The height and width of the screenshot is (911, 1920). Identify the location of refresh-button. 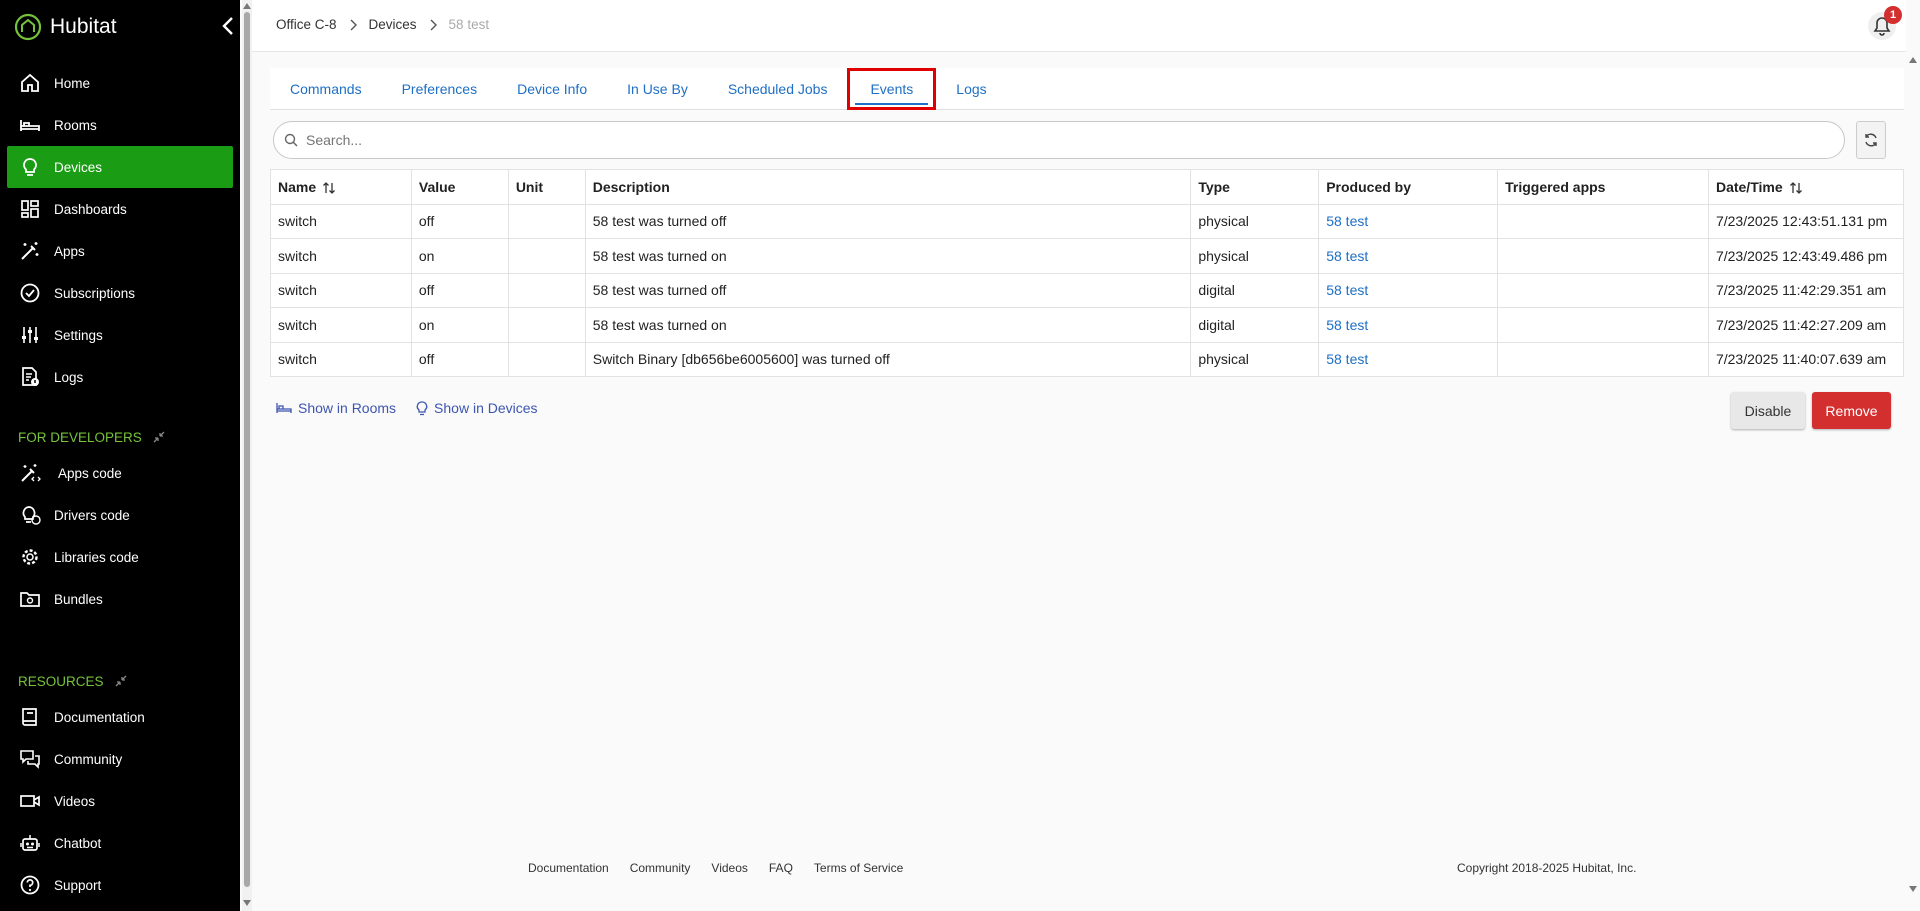
(1871, 140).